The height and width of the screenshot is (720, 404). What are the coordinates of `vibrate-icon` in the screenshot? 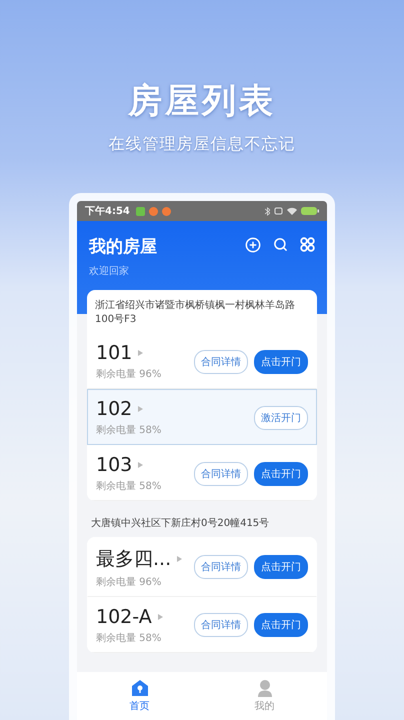 It's located at (278, 211).